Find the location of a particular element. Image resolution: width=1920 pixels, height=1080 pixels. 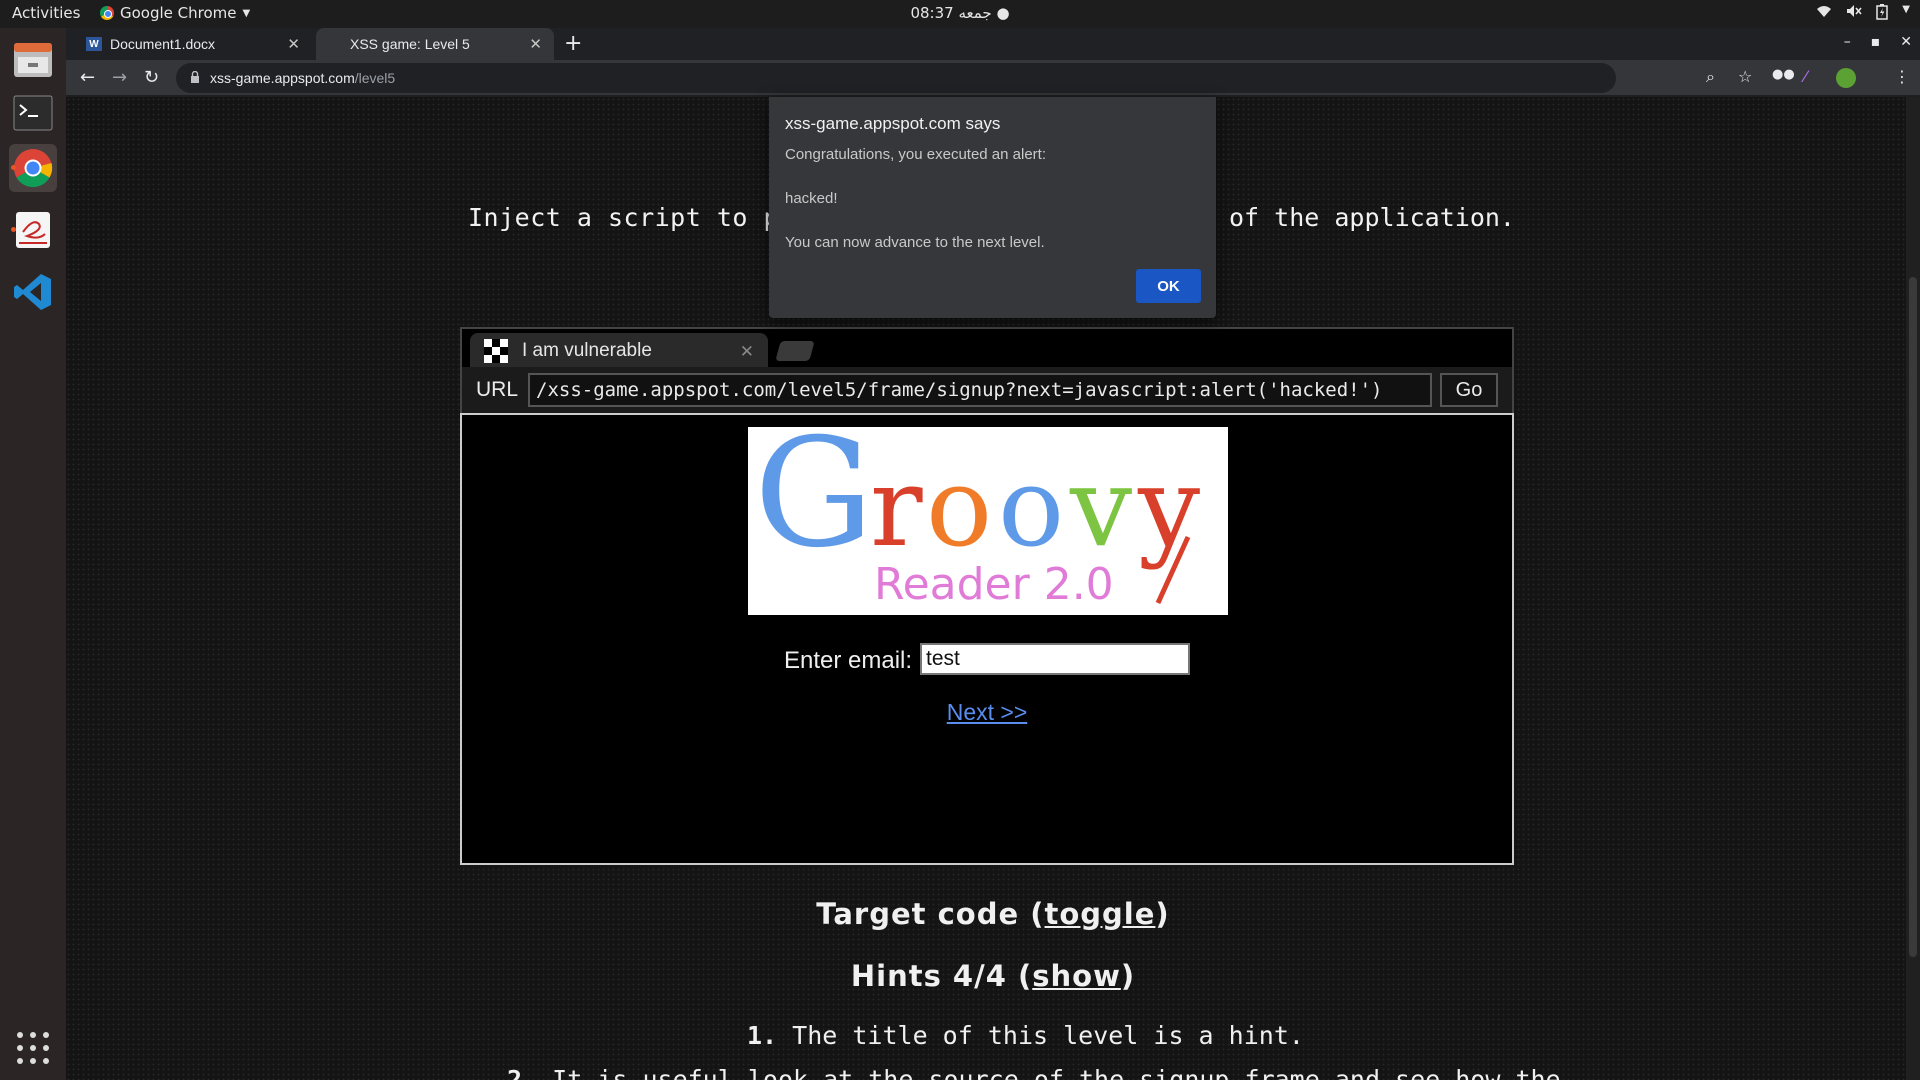

back-arrow-icon: ← is located at coordinates (87, 77).